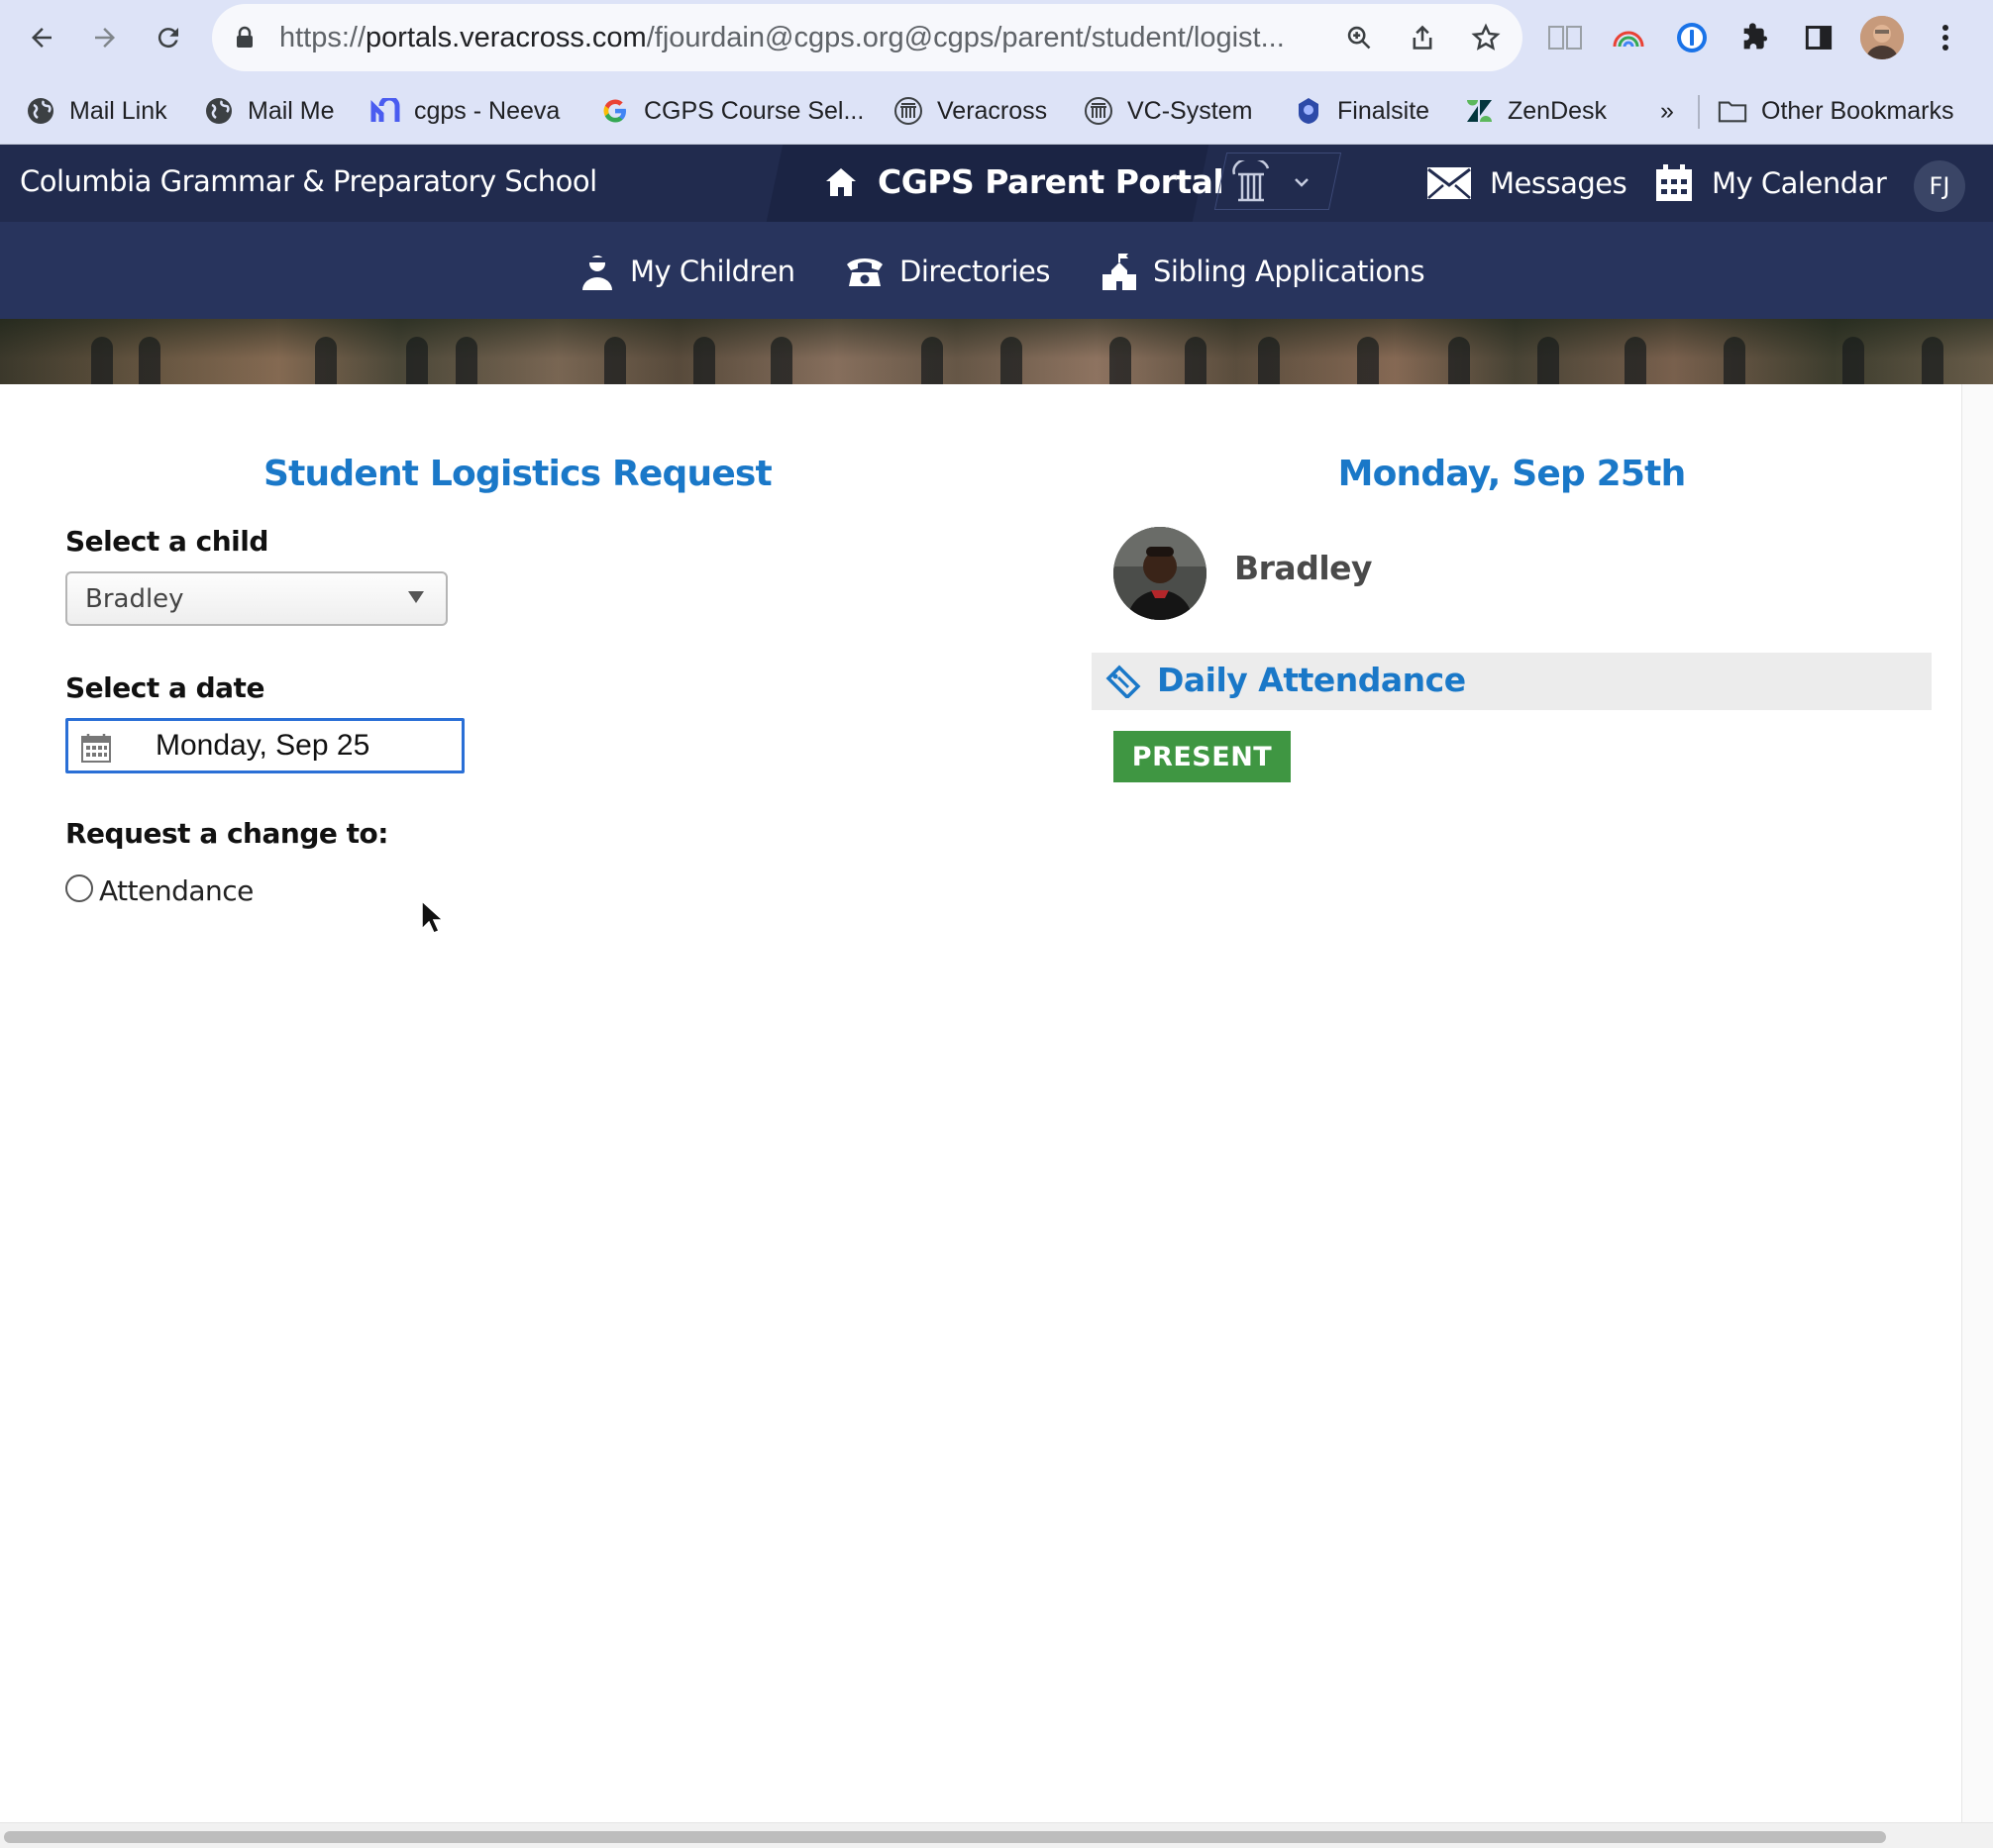 The width and height of the screenshot is (1993, 1848). I want to click on bookmark-finalsite: Finalsite, so click(1361, 111).